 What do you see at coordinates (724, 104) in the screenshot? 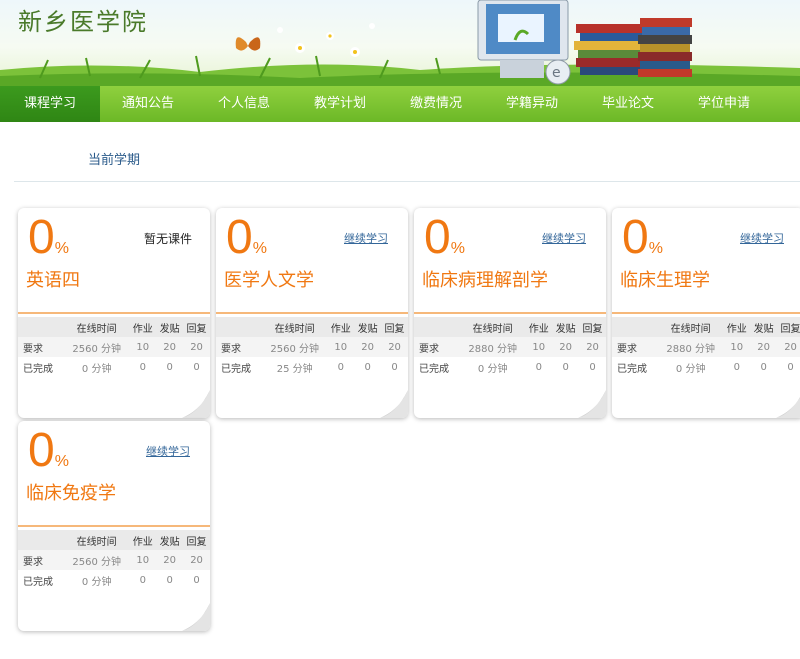
I see `nav-item-degree-application: 学位申请` at bounding box center [724, 104].